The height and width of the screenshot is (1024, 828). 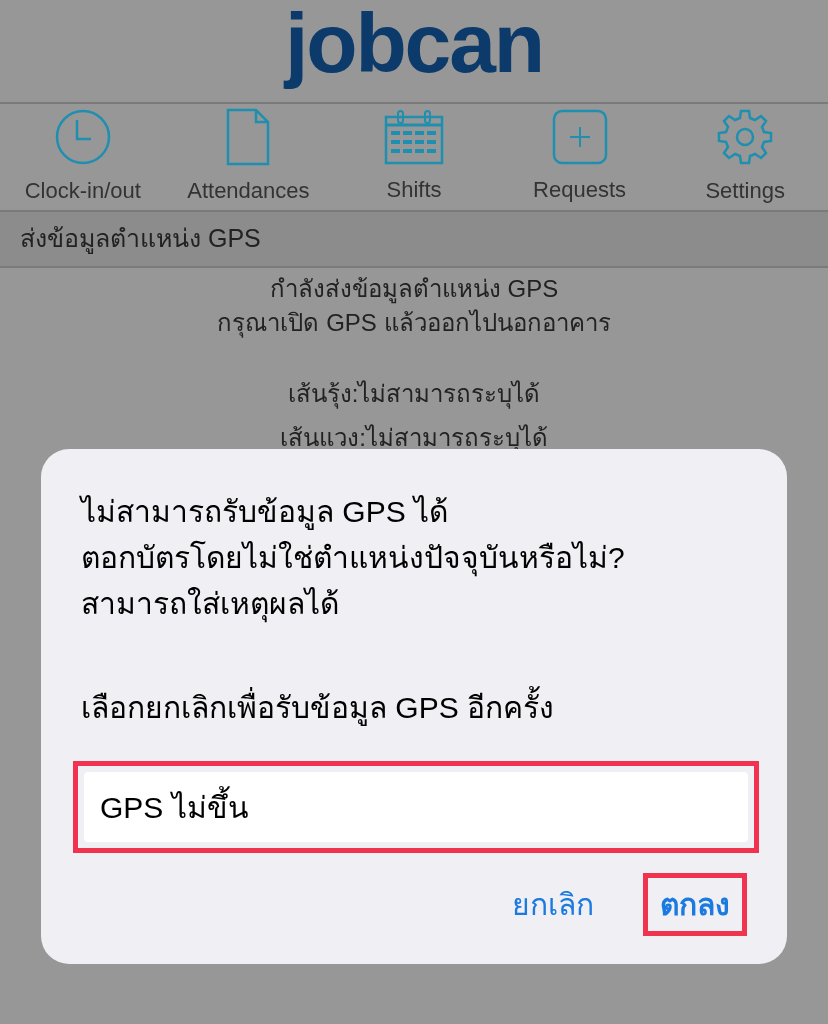 What do you see at coordinates (248, 136) in the screenshot?
I see `document-icon` at bounding box center [248, 136].